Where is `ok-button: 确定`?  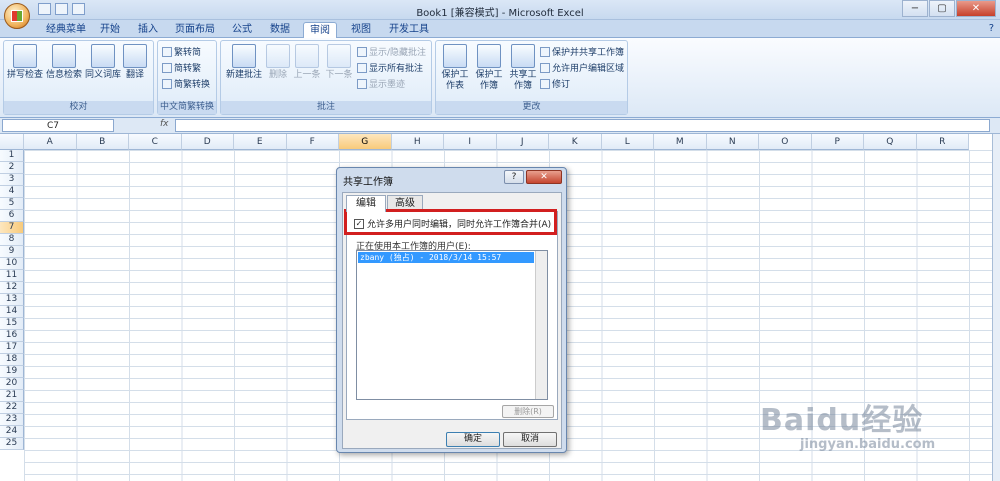
ok-button: 确定 is located at coordinates (473, 439).